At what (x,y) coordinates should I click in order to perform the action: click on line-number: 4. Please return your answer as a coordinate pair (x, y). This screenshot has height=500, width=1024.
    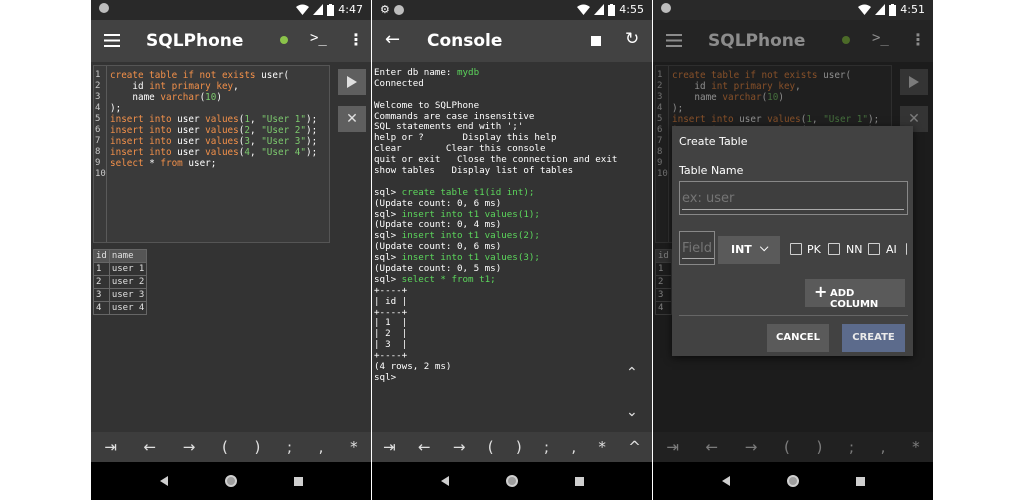
    Looking at the image, I should click on (98, 108).